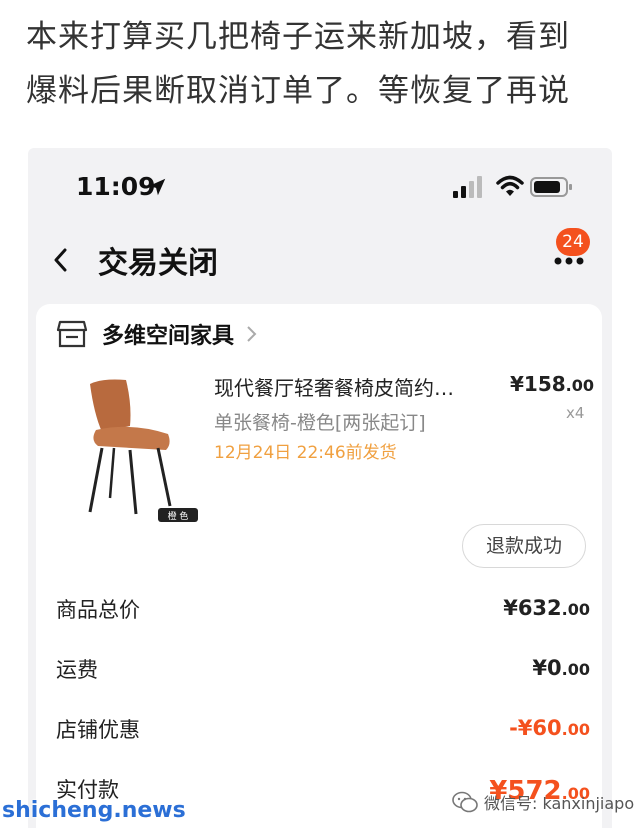 This screenshot has height=828, width=636. I want to click on wechat-watermark: 微信号: kanxinjiapo, so click(543, 802).